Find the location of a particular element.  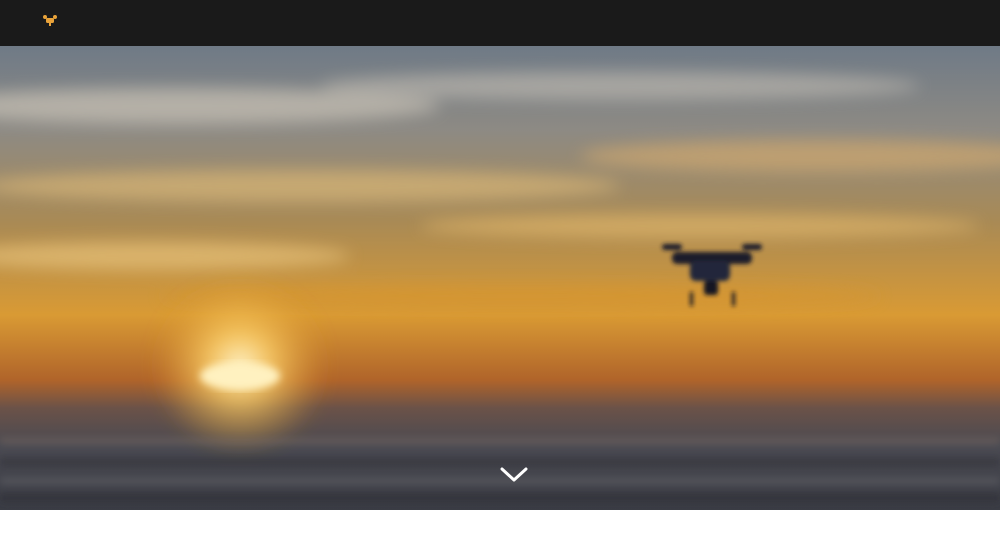

content-section is located at coordinates (500, 531).